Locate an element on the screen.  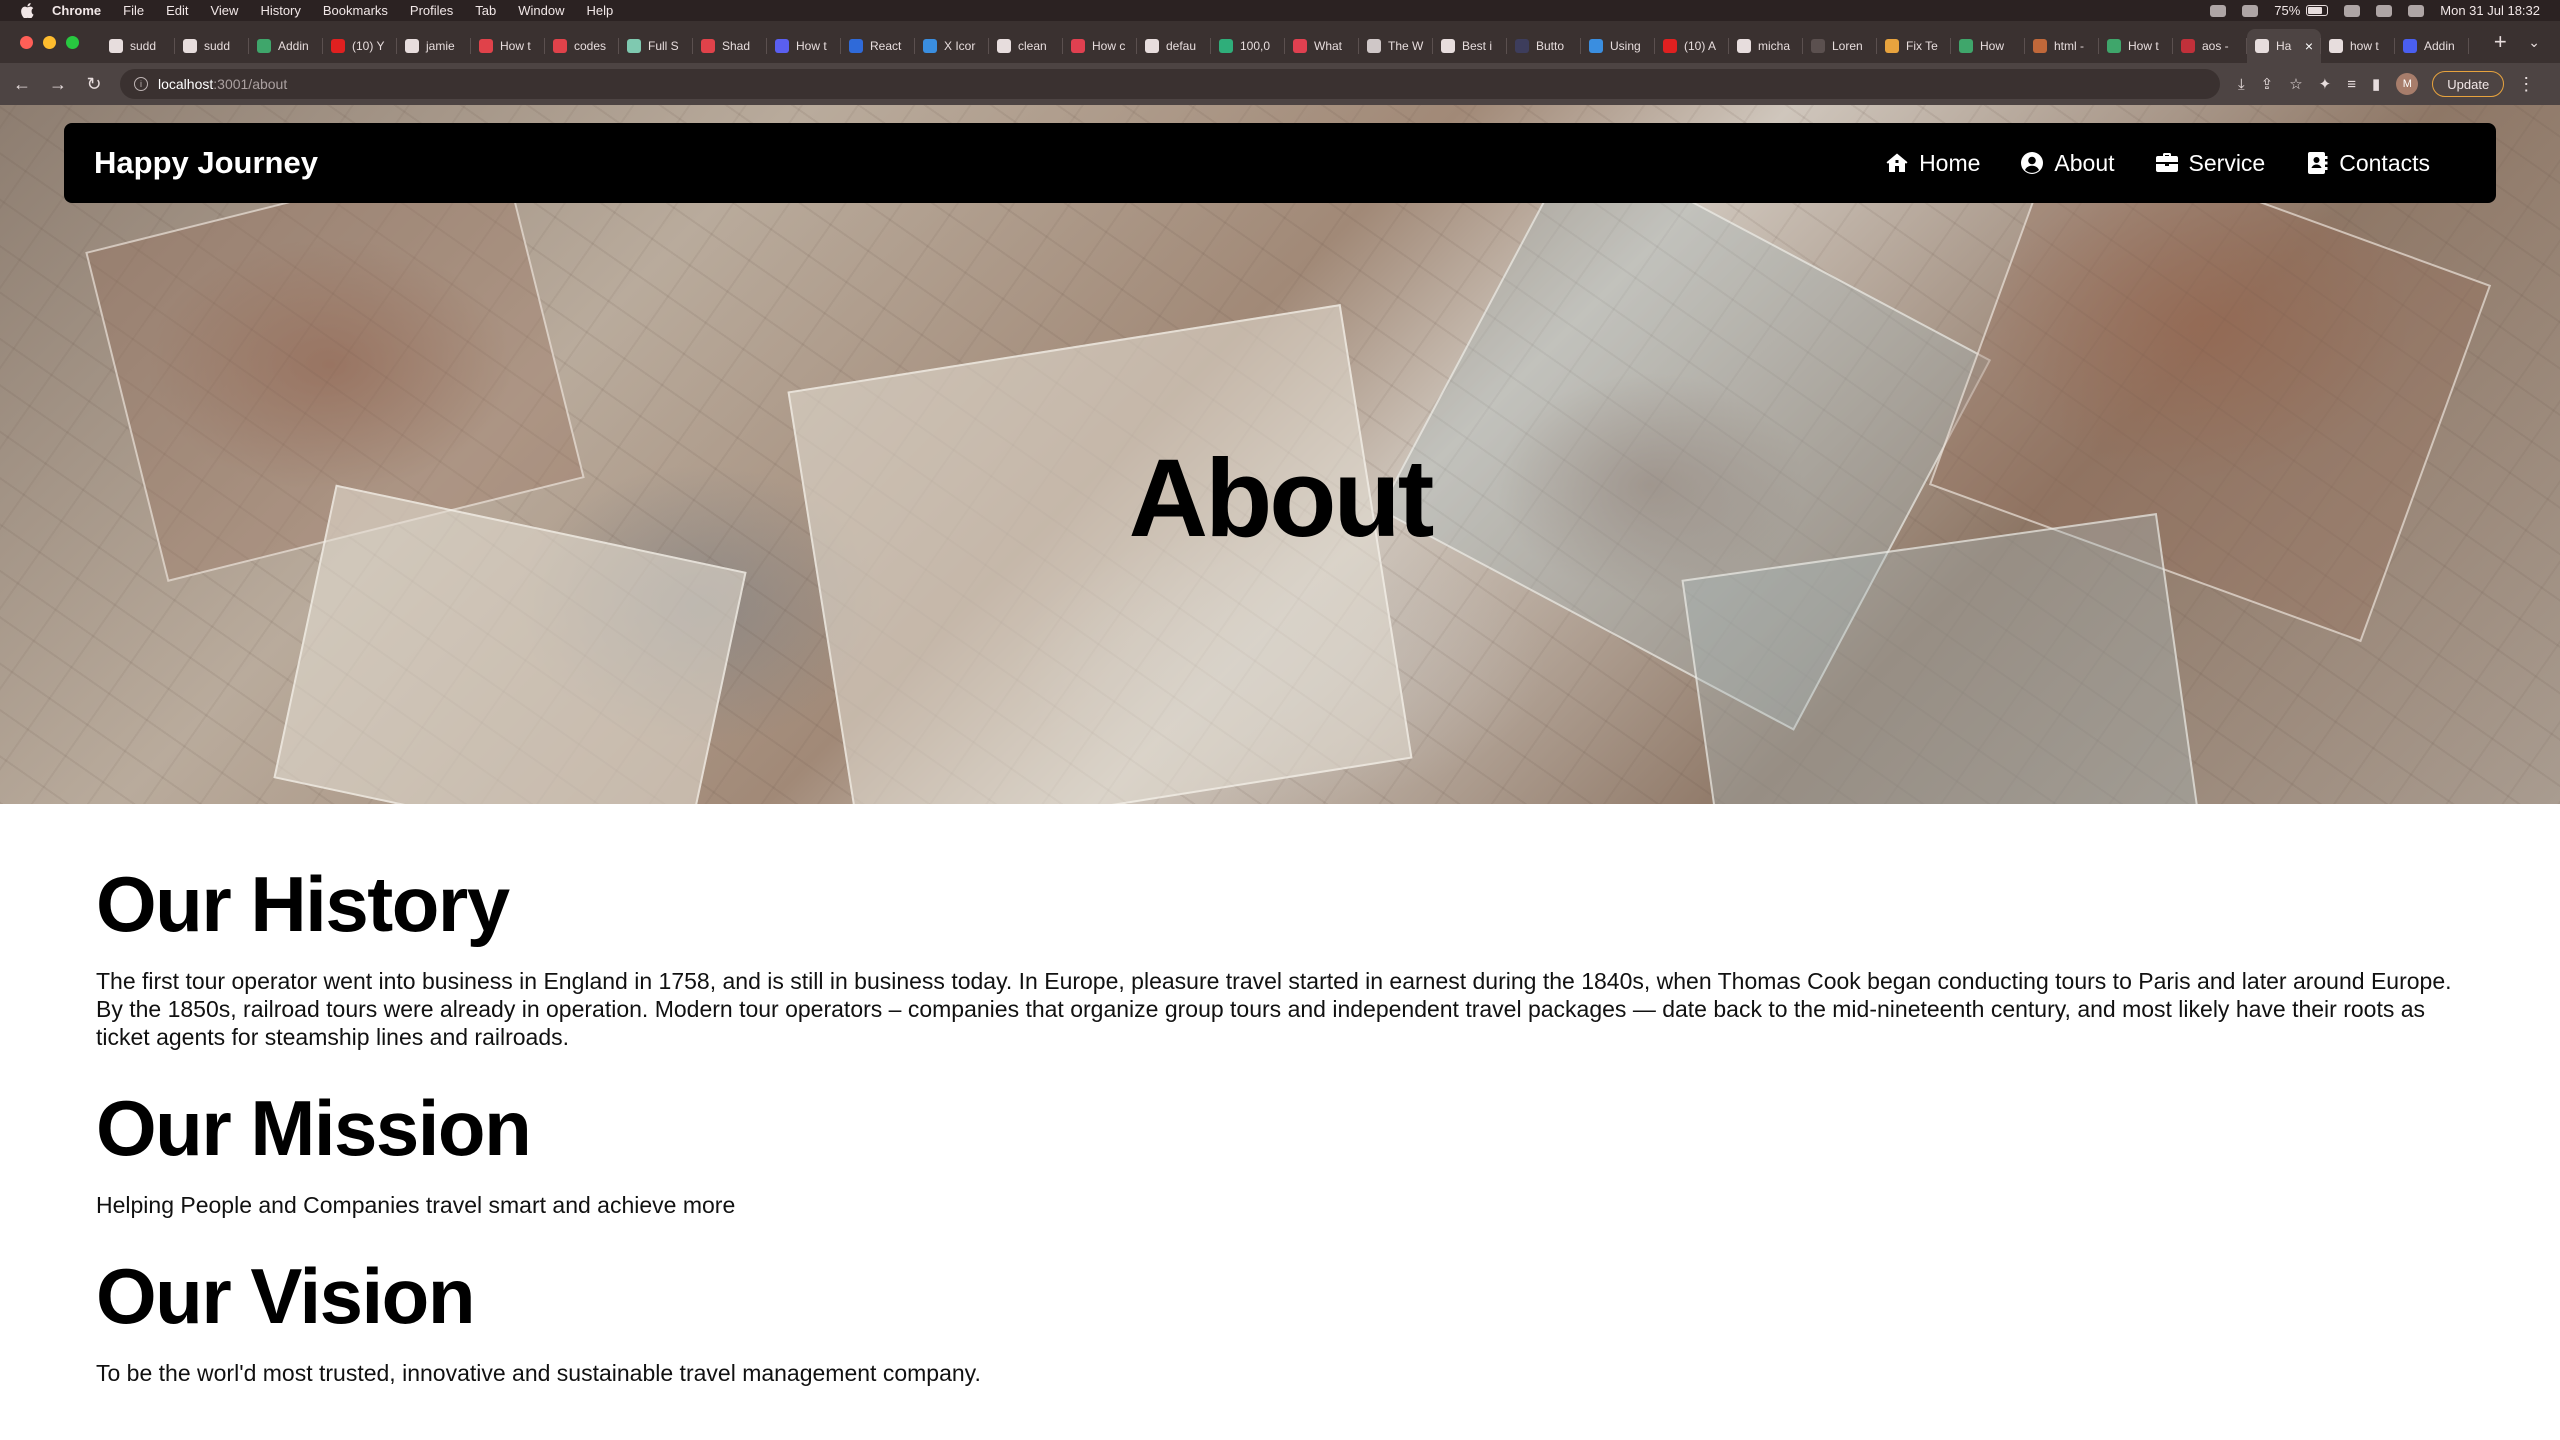
window-controls is located at coordinates (49, 42).